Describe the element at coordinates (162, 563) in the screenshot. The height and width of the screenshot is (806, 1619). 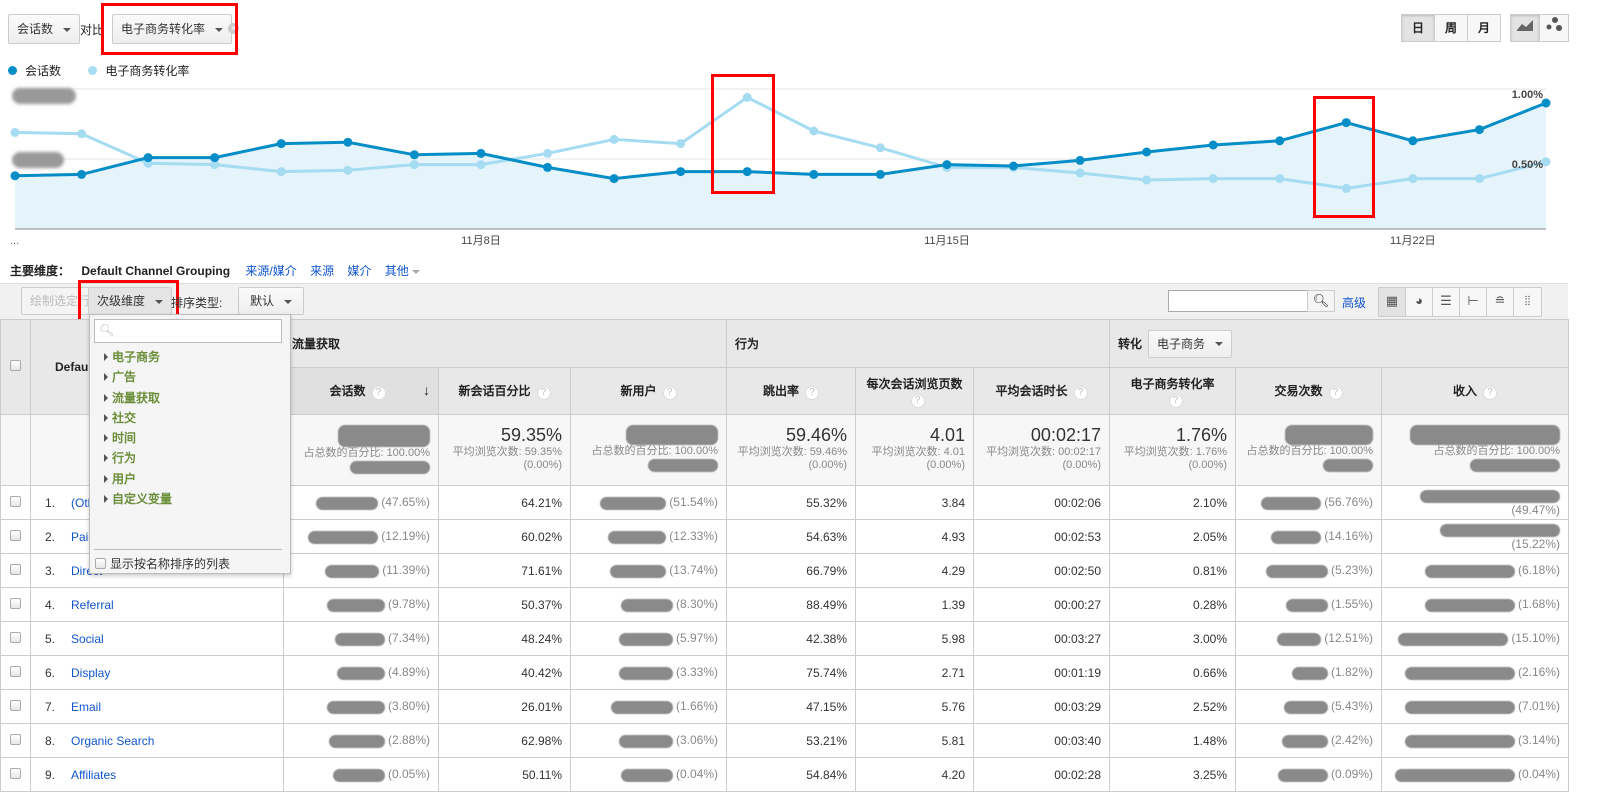
I see `sort-by-name-option: 显示按名称排序的列表` at that location.